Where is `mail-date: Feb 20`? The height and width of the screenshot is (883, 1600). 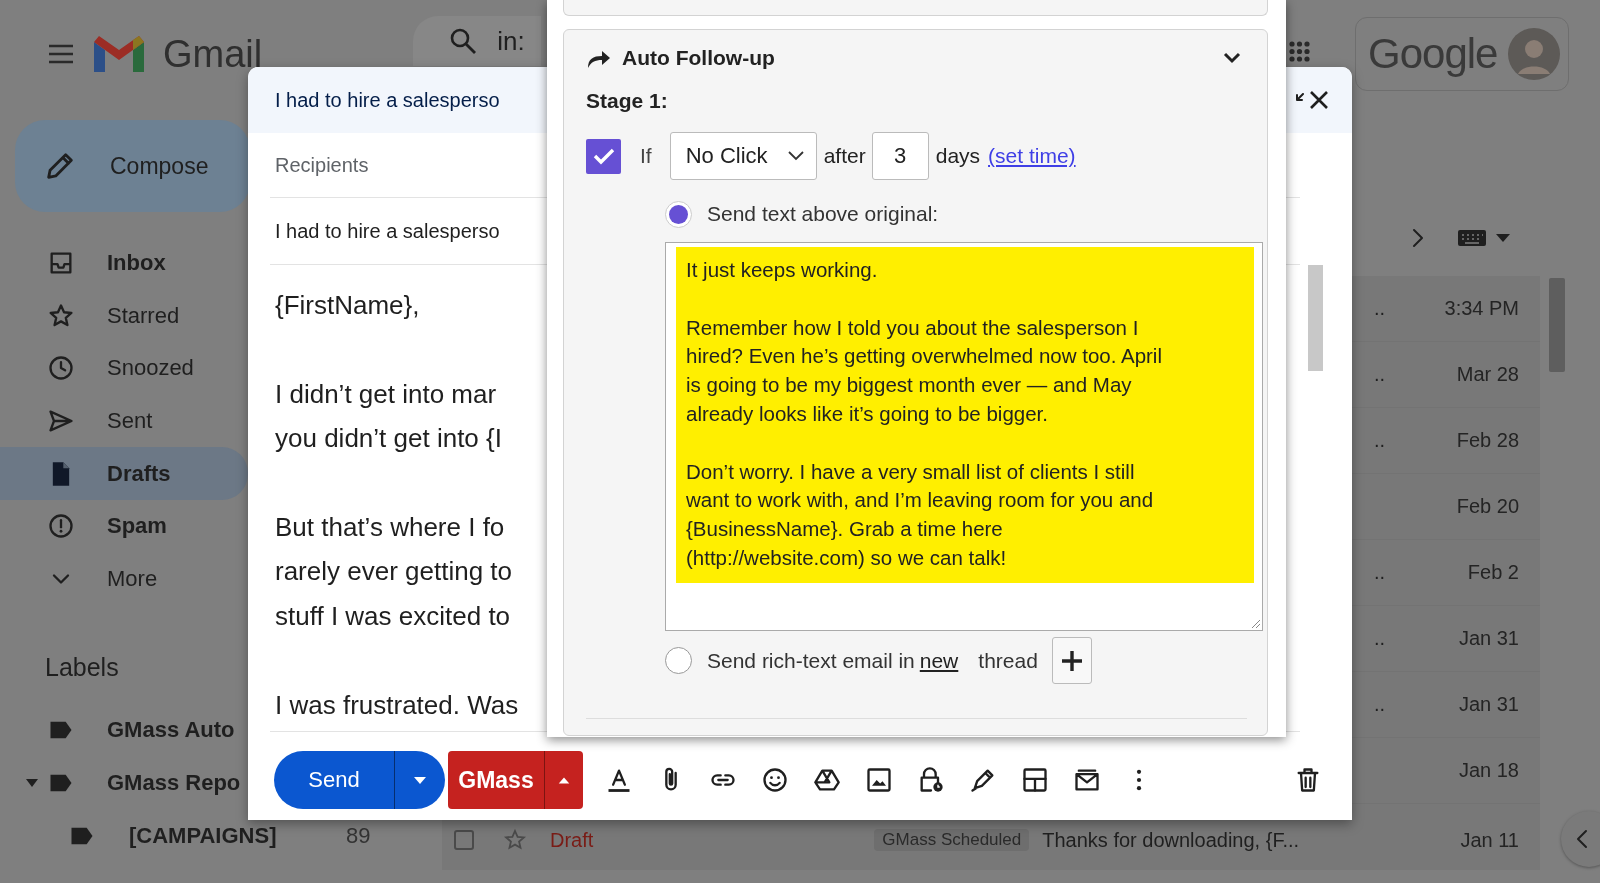 mail-date: Feb 20 is located at coordinates (1487, 506).